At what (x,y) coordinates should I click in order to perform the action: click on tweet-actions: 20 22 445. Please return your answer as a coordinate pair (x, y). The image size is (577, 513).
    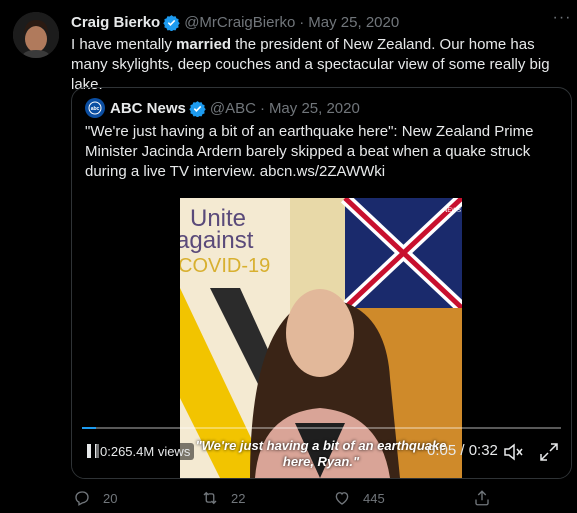
    Looking at the image, I should click on (281, 498).